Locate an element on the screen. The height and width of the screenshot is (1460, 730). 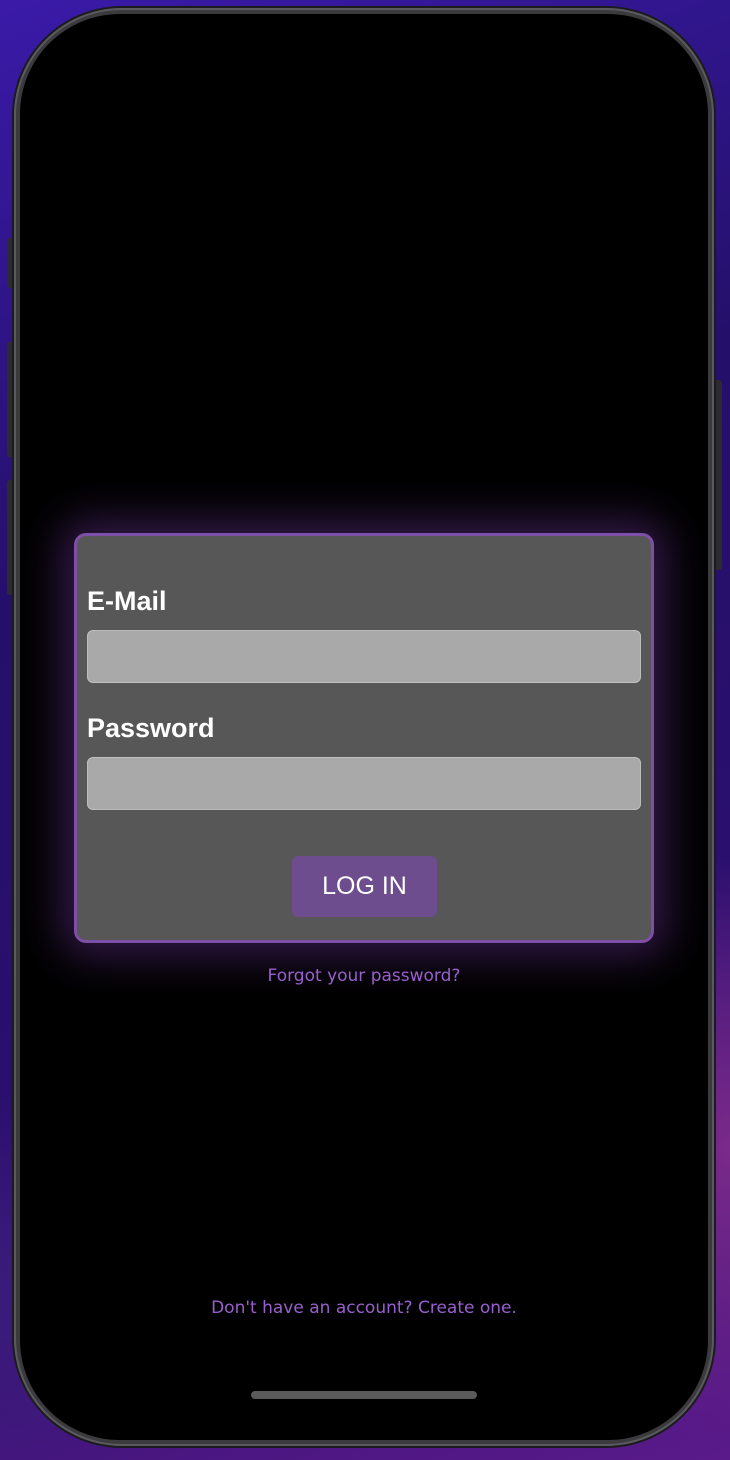
power-button is located at coordinates (718, 475).